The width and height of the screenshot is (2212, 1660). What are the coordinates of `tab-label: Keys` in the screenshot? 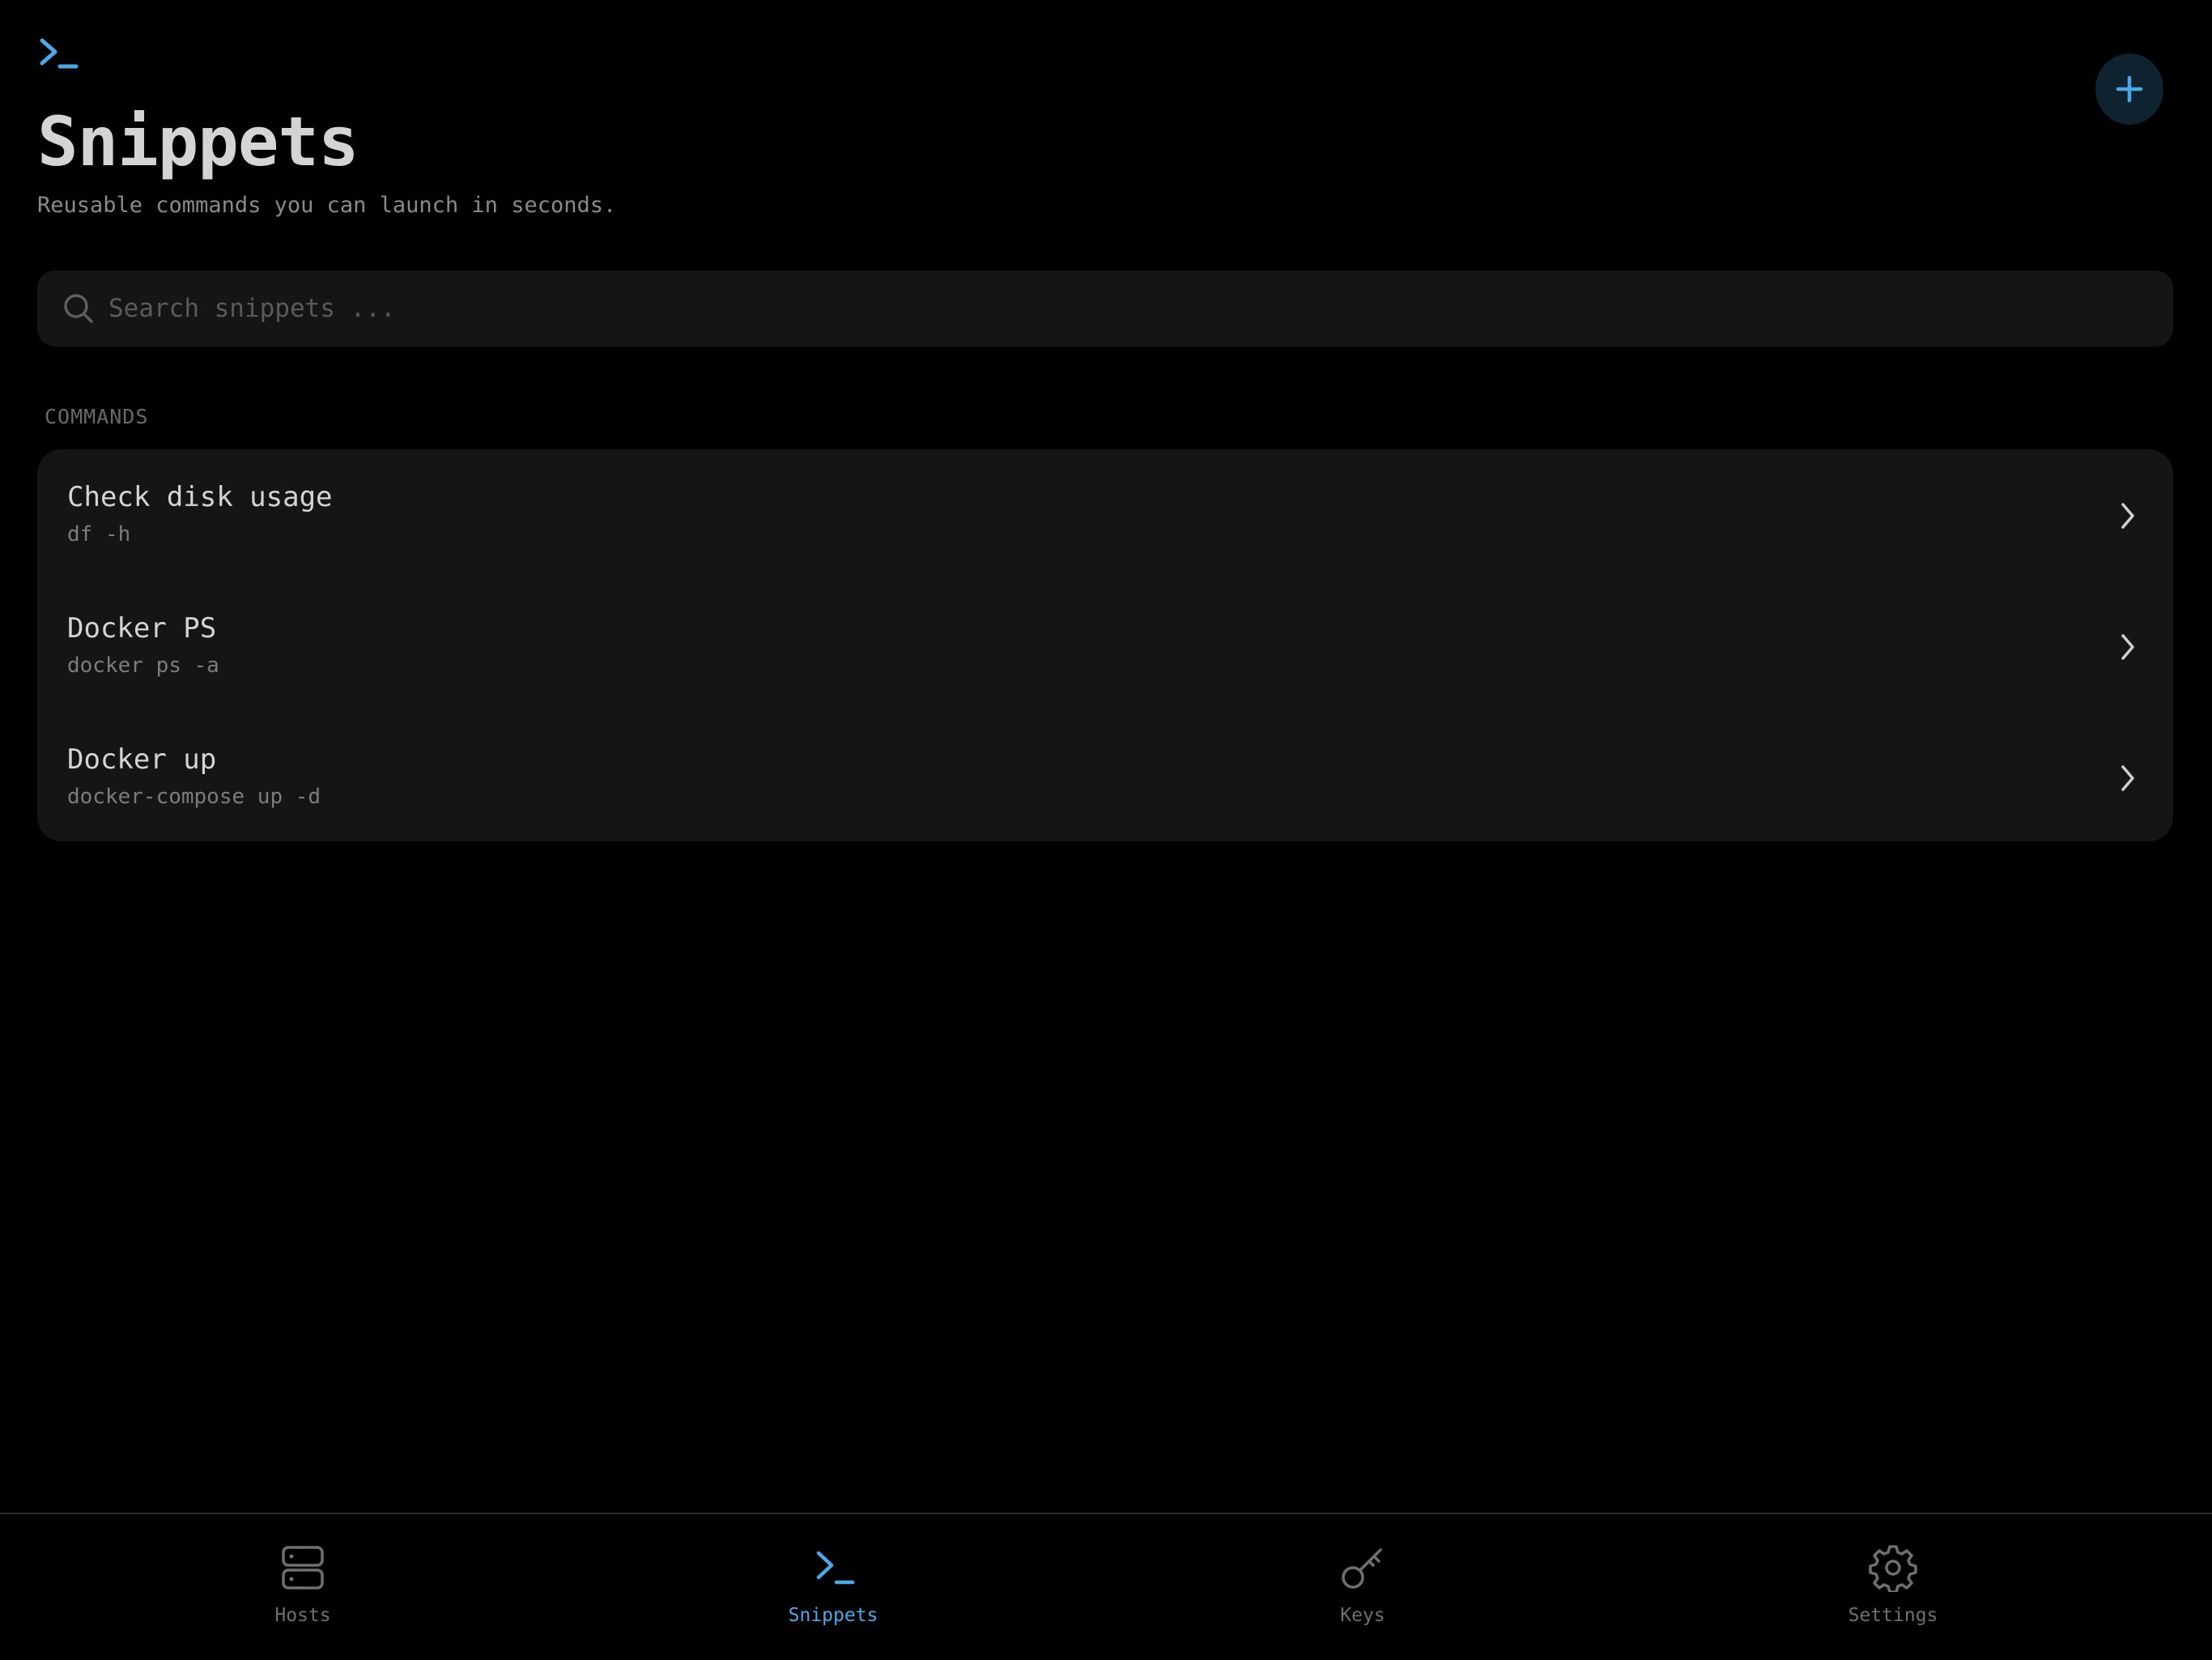 It's located at (1363, 1616).